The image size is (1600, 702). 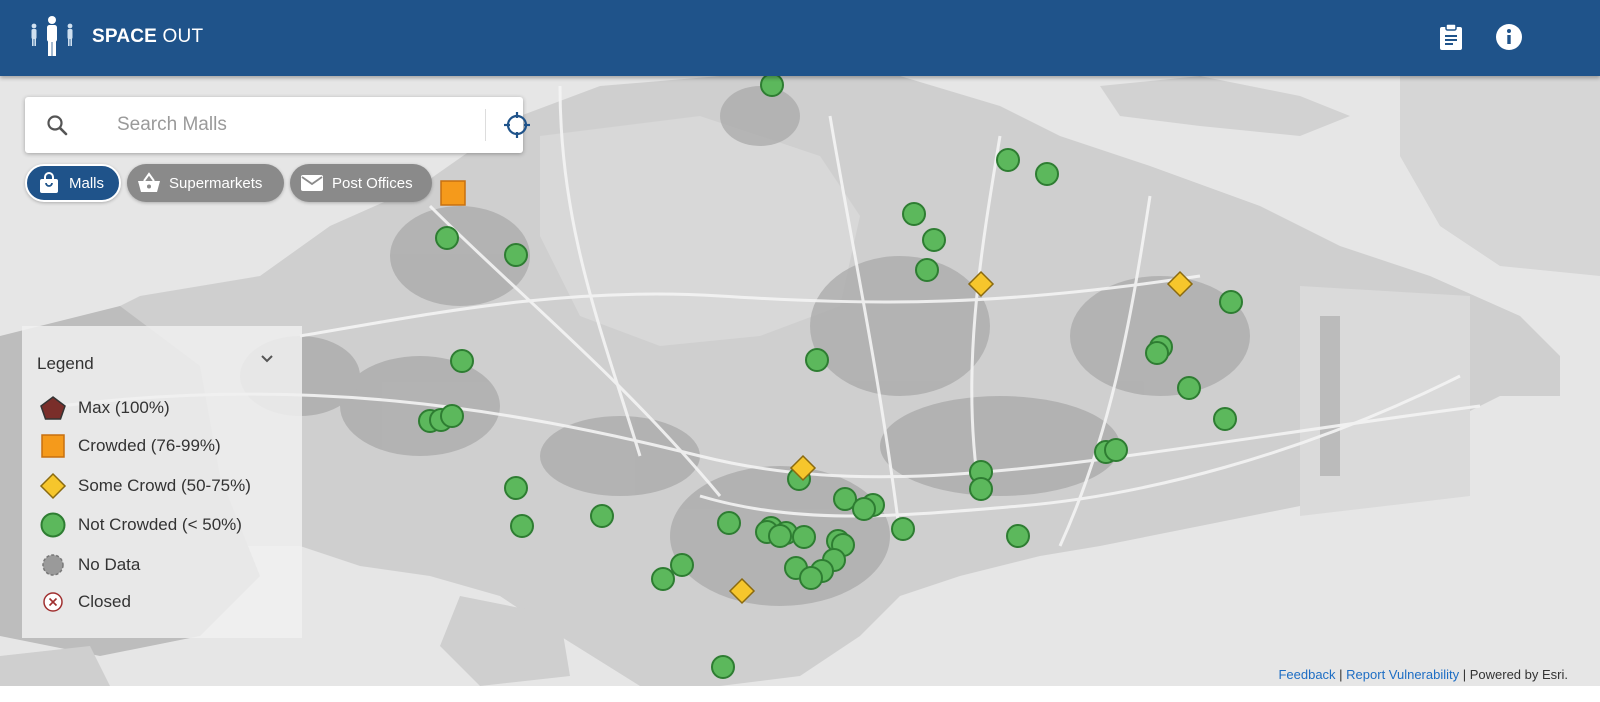 What do you see at coordinates (104, 601) in the screenshot?
I see `legend-label: Closed` at bounding box center [104, 601].